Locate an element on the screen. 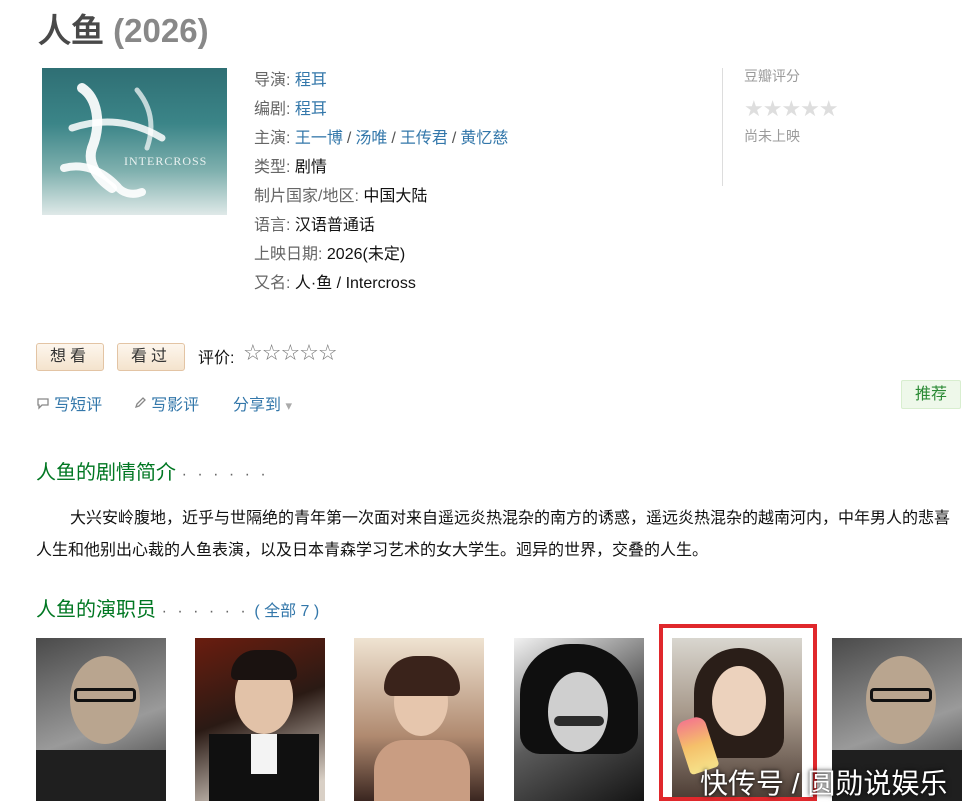  writer-row: 编剧: 程耳 is located at coordinates (381, 109).